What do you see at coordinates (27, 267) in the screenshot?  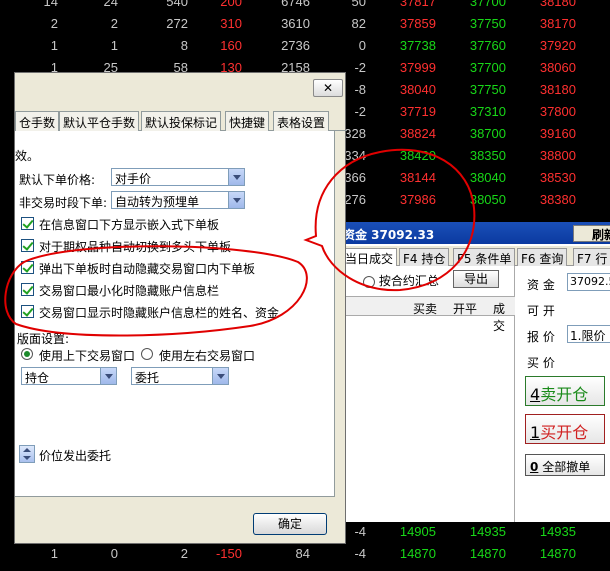 I see `checkbox-hide-inner-panel` at bounding box center [27, 267].